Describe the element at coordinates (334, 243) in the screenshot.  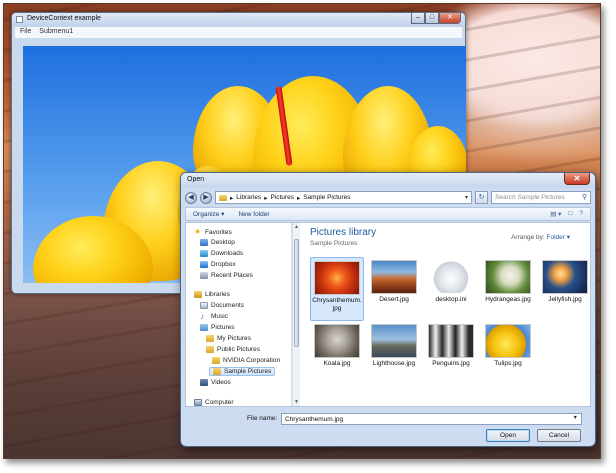
I see `library-subtitle: Sample Pictures` at that location.